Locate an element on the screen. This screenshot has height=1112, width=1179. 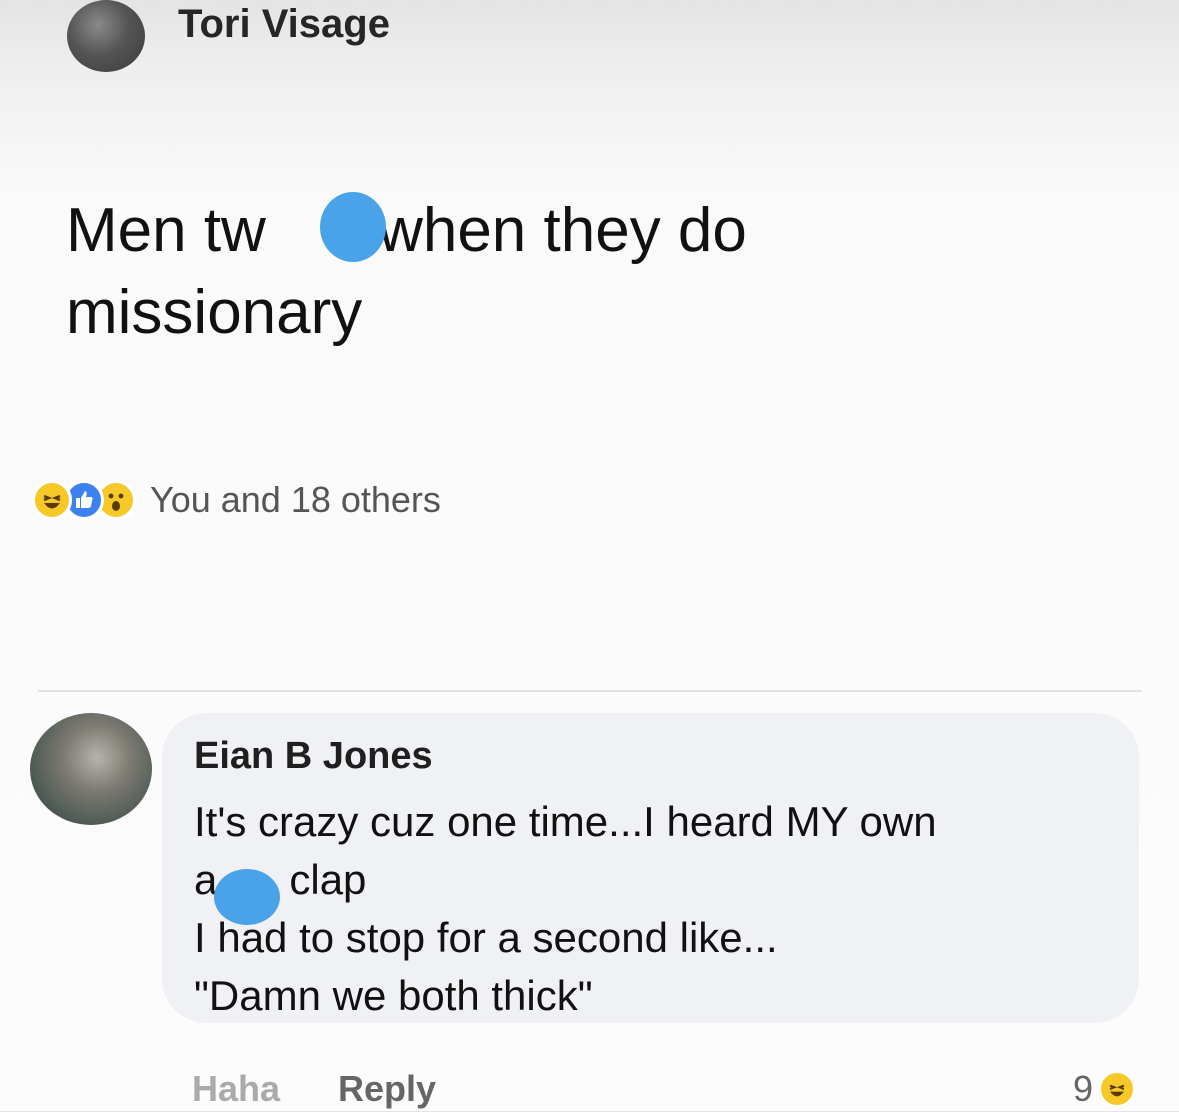
post-text: Men tw k when they do missionary is located at coordinates (566, 272).